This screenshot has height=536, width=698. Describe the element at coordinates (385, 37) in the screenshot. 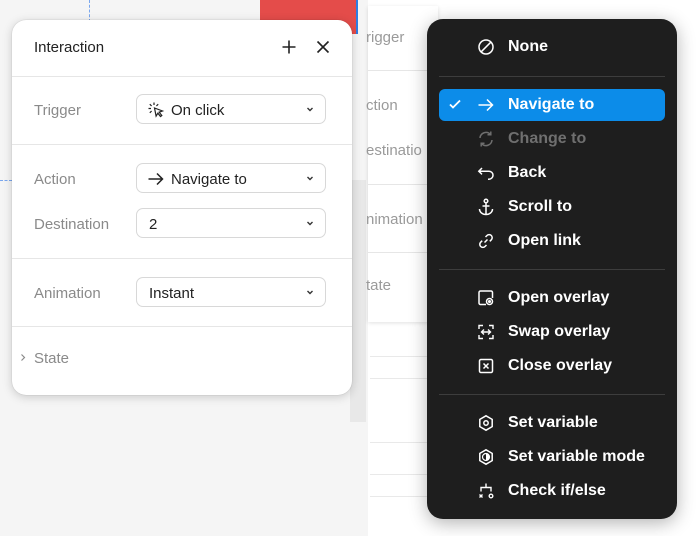

I see `bg-trigger-label: rigger` at that location.